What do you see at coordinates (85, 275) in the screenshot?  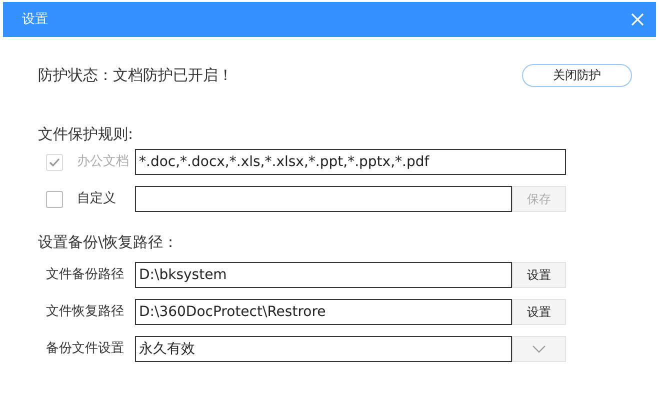 I see `field-label: 文件备份路径` at bounding box center [85, 275].